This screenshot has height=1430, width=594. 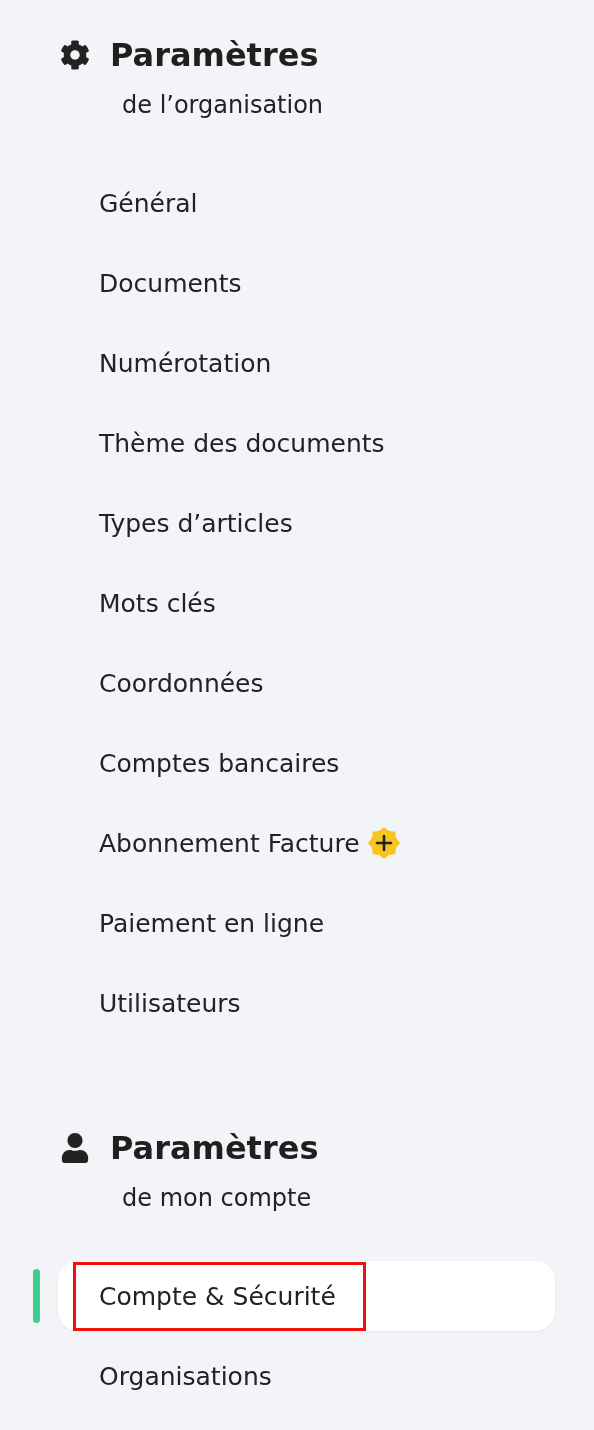 I want to click on section-subtitle: de l’organisation, so click(x=223, y=105).